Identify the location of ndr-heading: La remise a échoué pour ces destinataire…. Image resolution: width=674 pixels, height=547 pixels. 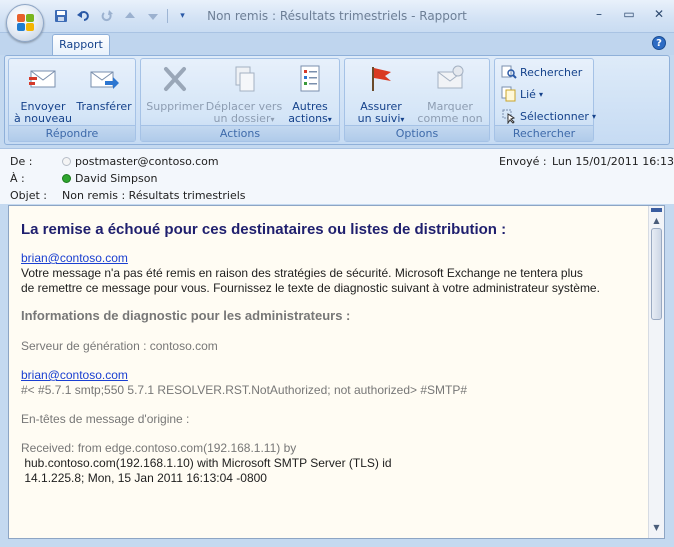
(264, 229).